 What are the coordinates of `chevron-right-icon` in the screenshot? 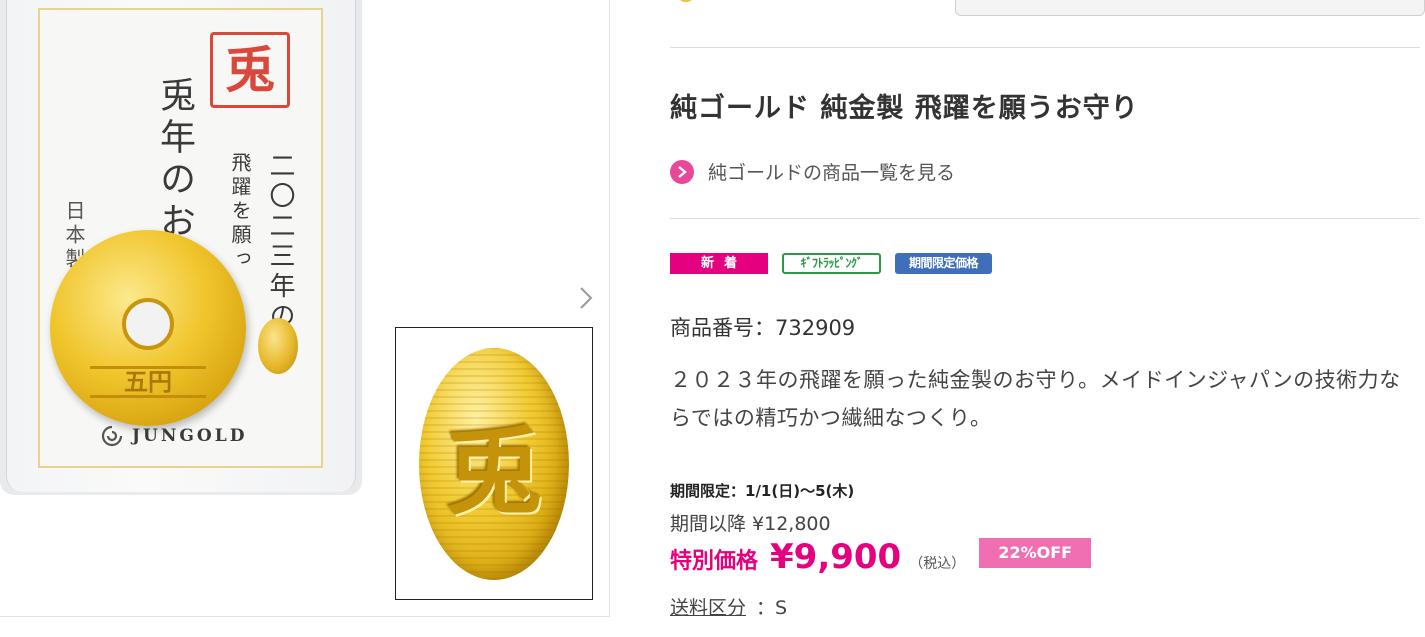 It's located at (586, 298).